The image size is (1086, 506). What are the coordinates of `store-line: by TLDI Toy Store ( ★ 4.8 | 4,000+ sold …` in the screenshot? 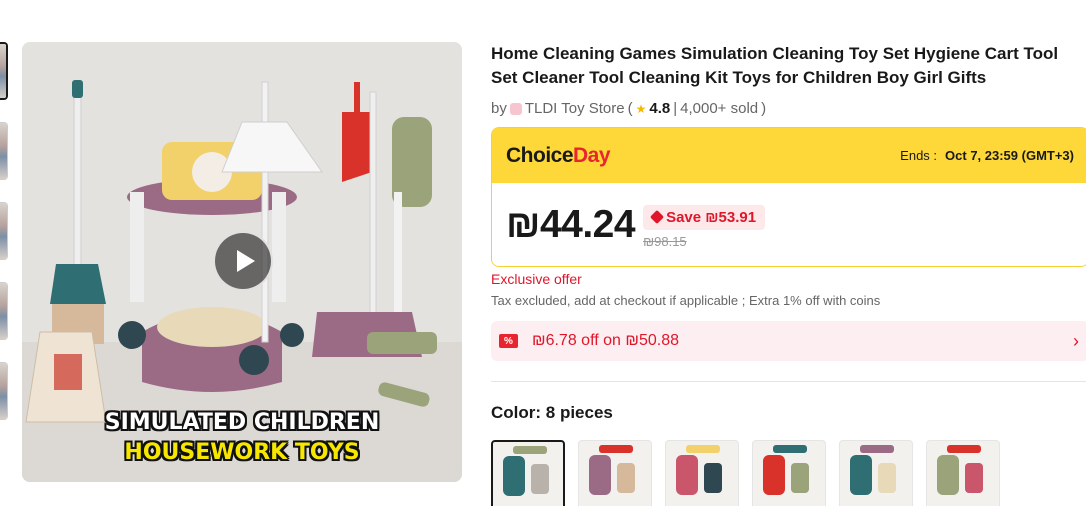 It's located at (788, 108).